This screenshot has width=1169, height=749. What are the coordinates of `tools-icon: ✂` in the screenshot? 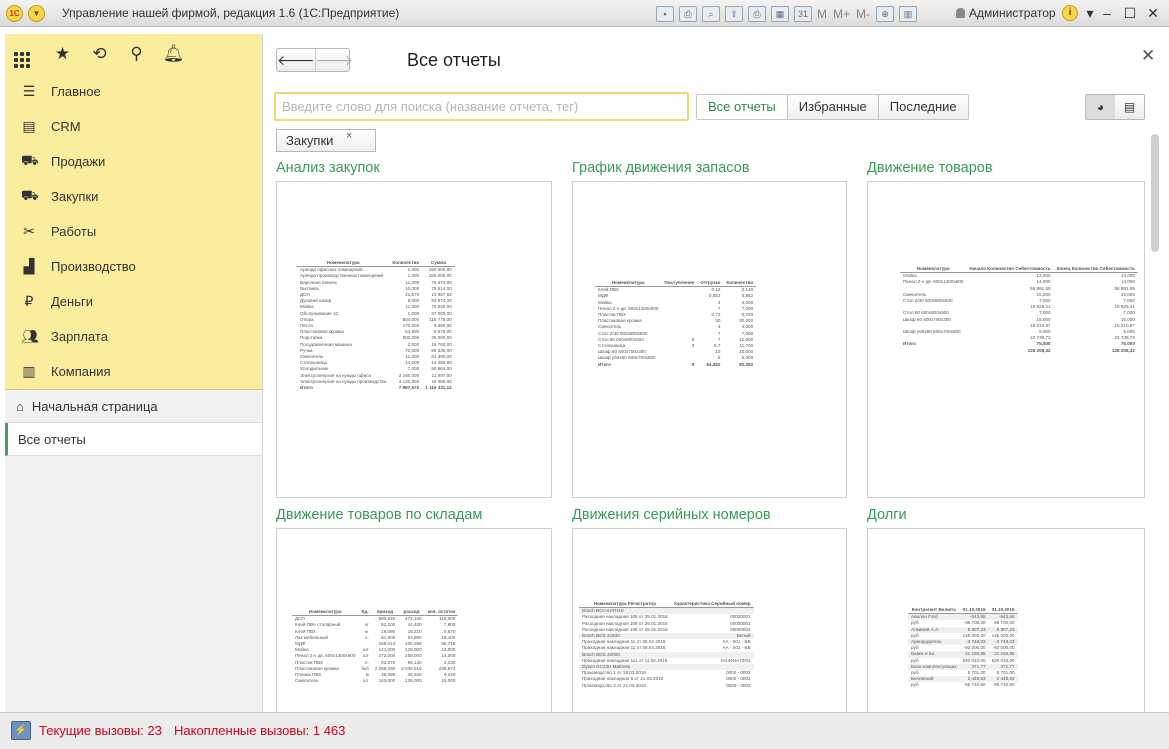 It's located at (29, 231).